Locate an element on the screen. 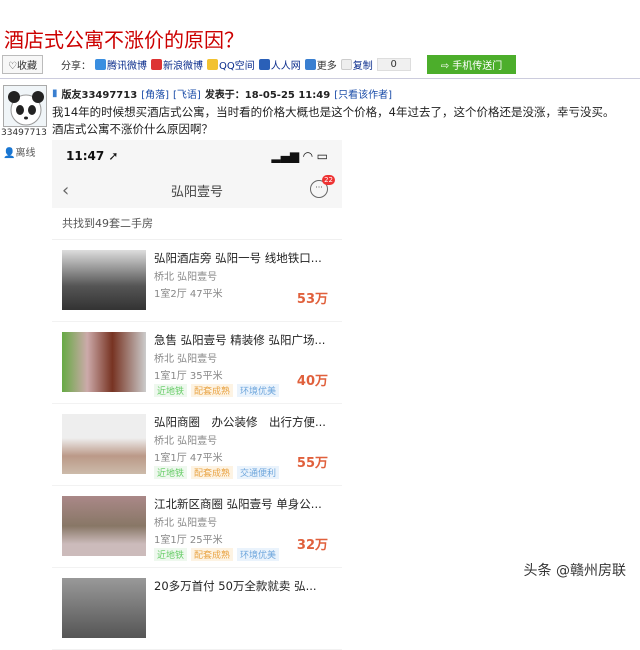  panda-avatar-icon is located at coordinates (26, 108).